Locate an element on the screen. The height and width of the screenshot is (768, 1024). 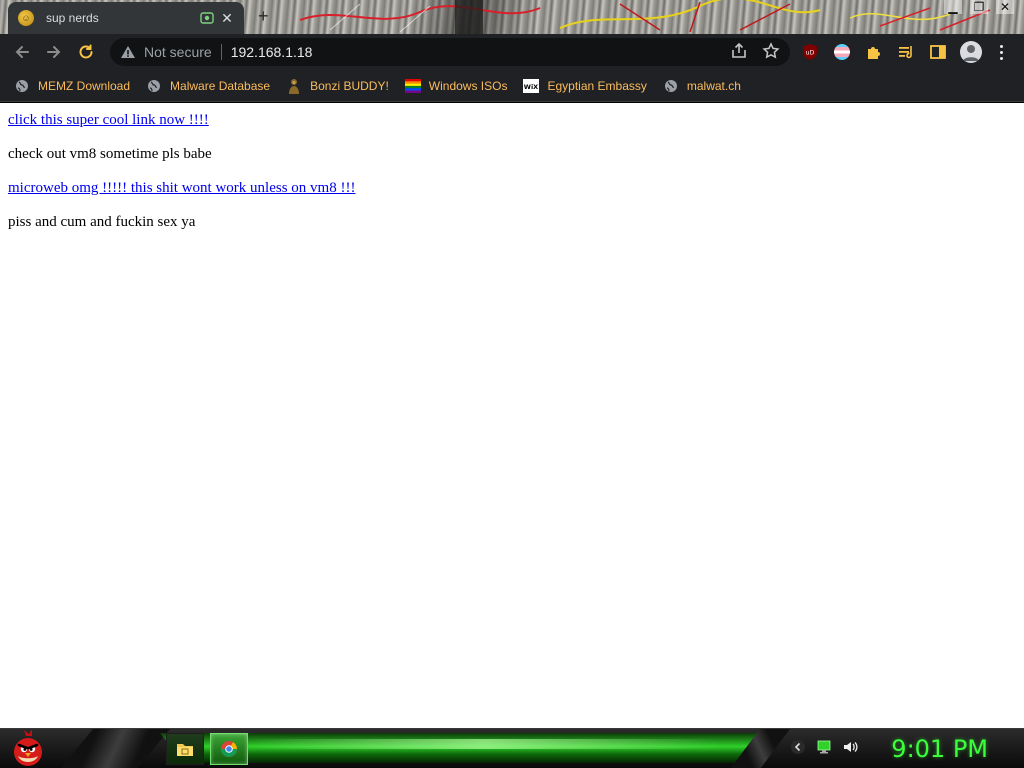
bookmark-label: MEMZ Download is located at coordinates (84, 85).